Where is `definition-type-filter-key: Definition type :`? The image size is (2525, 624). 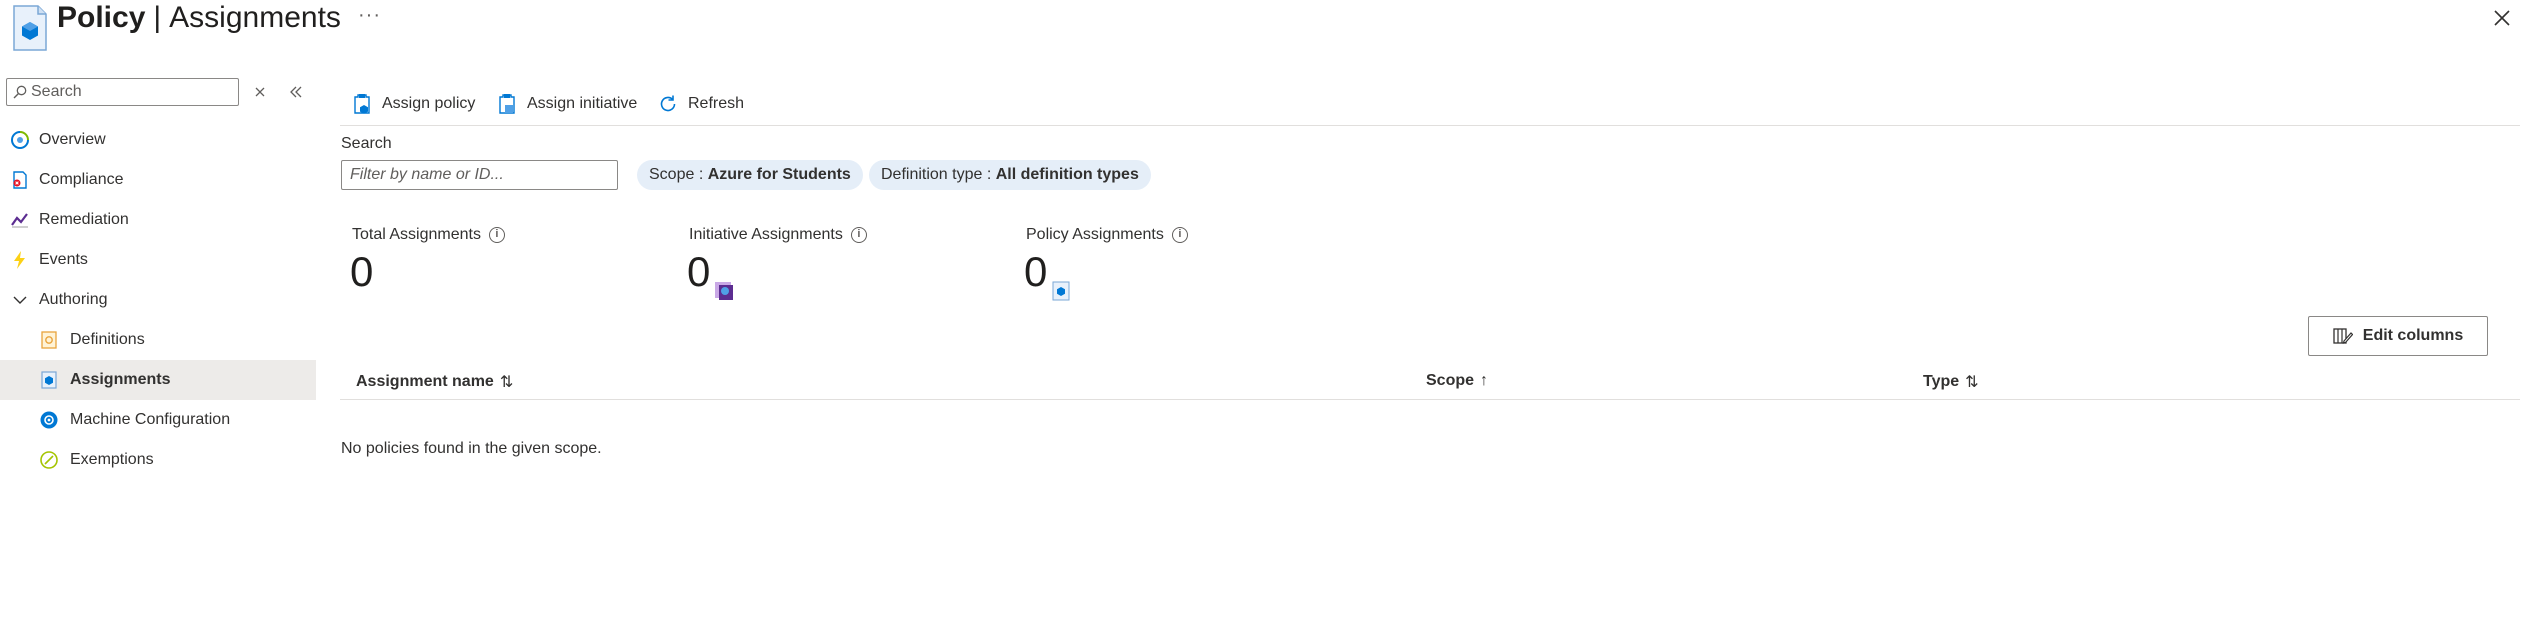 definition-type-filter-key: Definition type : is located at coordinates (938, 174).